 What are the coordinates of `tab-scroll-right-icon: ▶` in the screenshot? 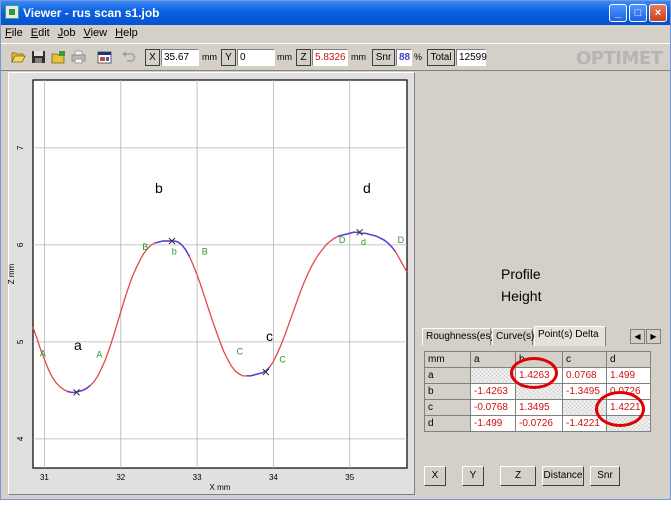 It's located at (653, 336).